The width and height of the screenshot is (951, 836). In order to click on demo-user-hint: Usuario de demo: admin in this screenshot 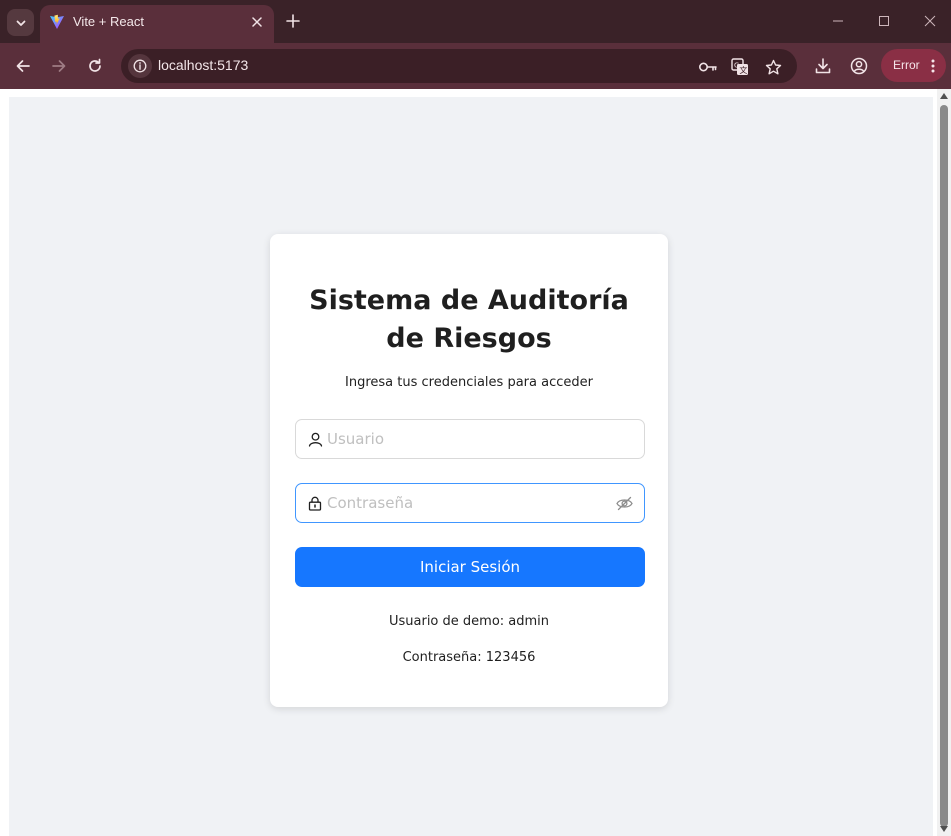, I will do `click(469, 621)`.